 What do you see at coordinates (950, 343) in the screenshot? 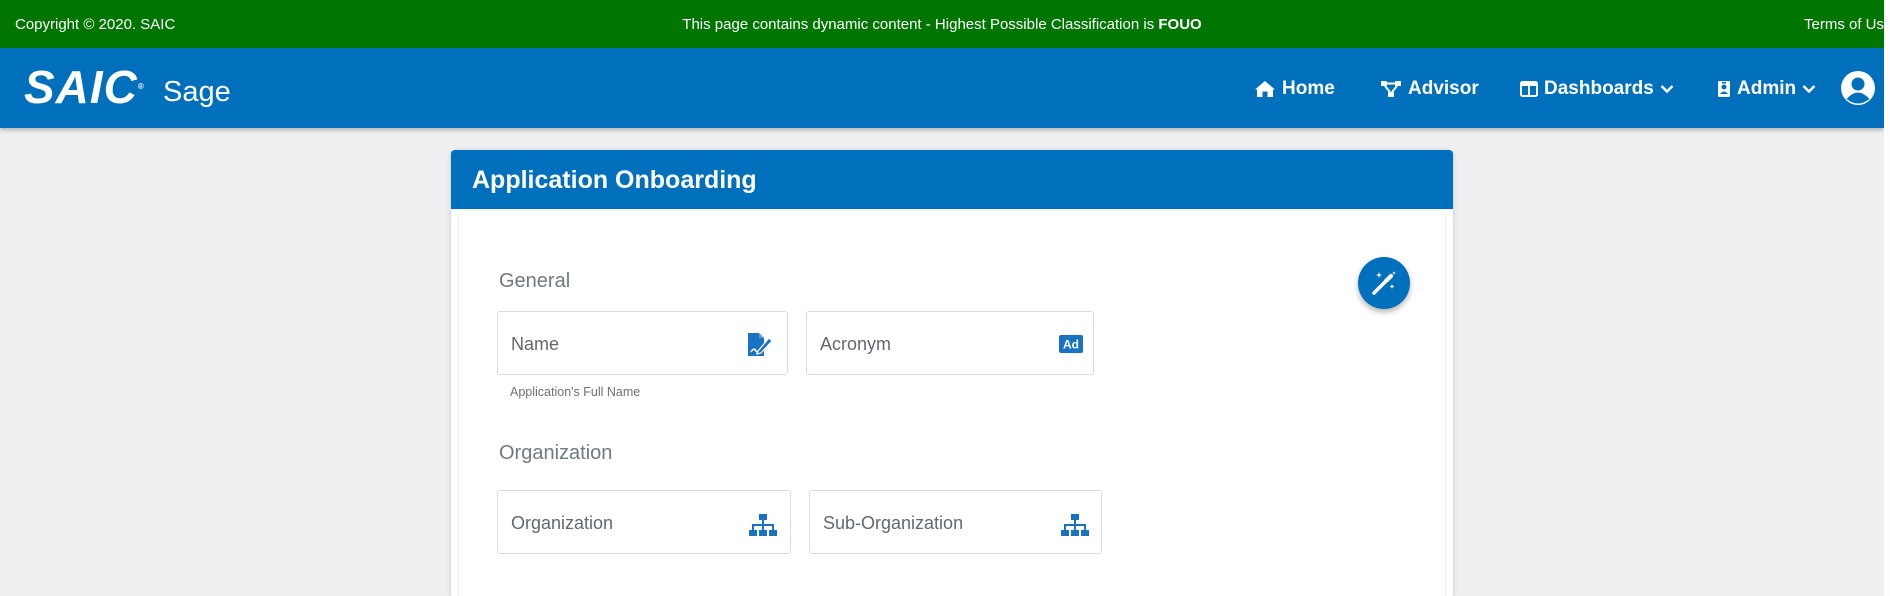
I see `acronym-field: Acronym Ad` at bounding box center [950, 343].